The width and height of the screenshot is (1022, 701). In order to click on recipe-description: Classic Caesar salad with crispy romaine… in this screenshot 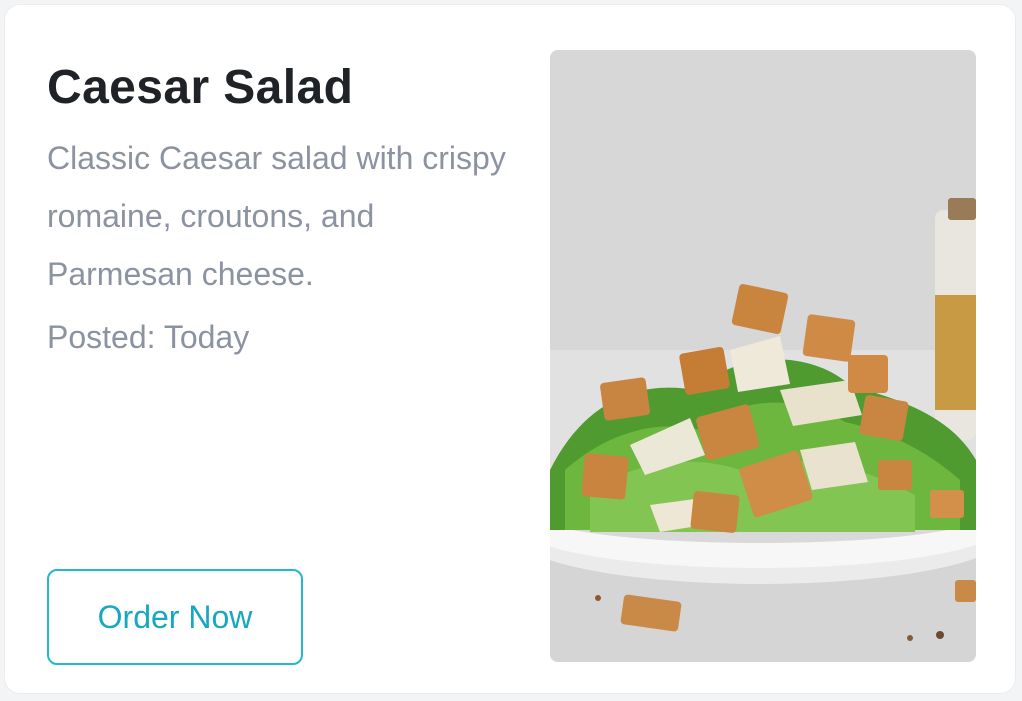, I will do `click(276, 216)`.